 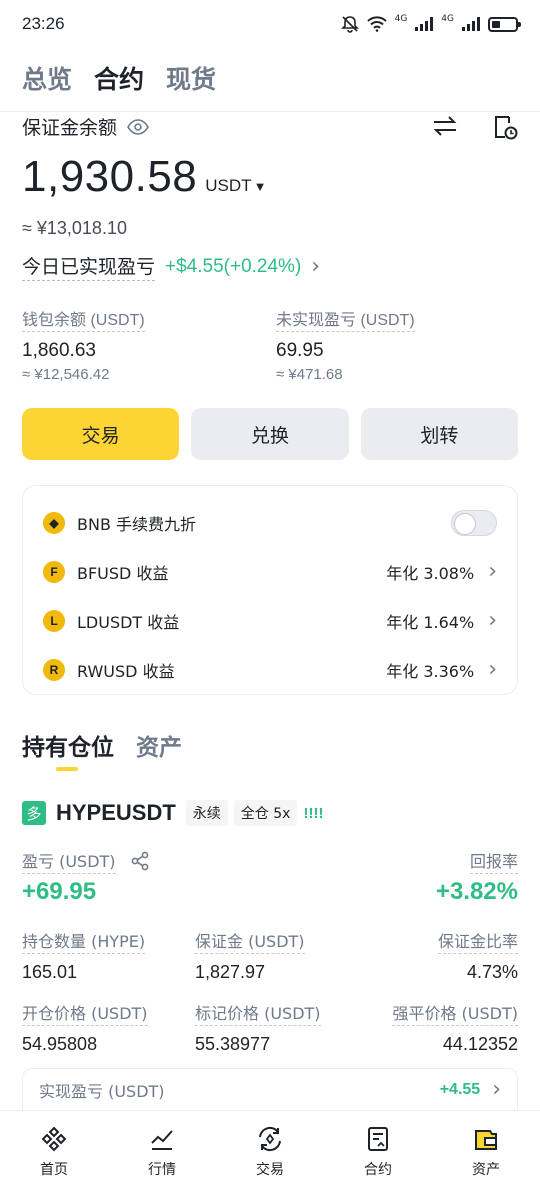 I want to click on assets-icon, so click(x=486, y=1140).